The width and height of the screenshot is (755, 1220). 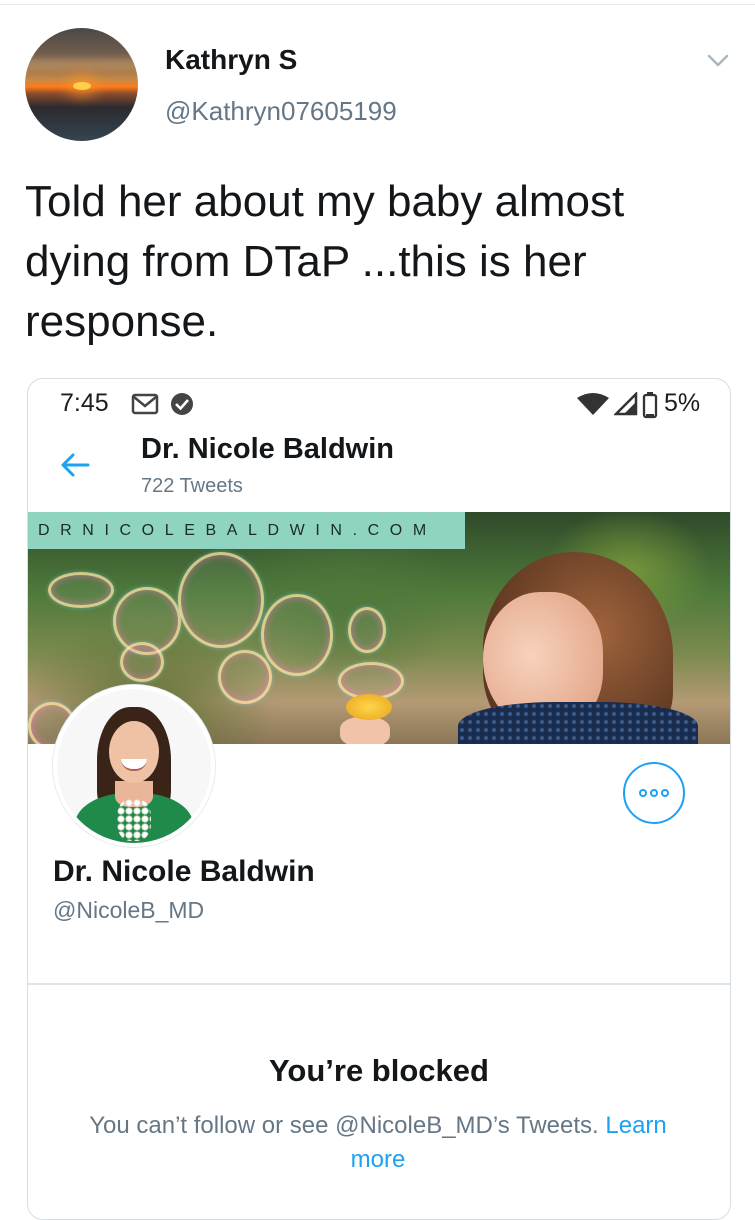 I want to click on more-options-button, so click(x=654, y=793).